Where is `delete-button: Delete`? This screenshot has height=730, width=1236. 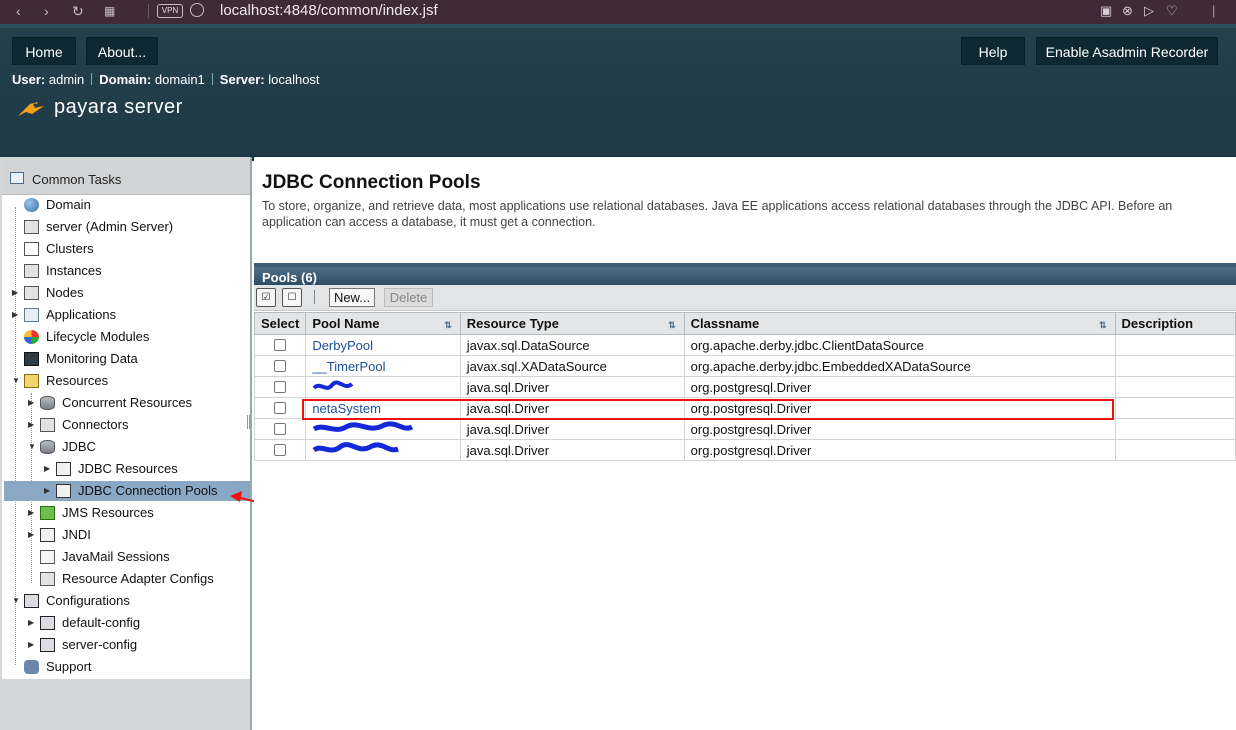
delete-button: Delete is located at coordinates (408, 297).